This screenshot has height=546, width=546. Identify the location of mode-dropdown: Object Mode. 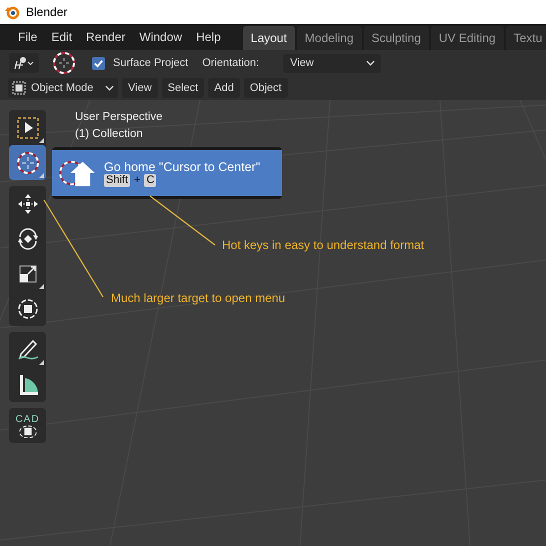
(63, 88).